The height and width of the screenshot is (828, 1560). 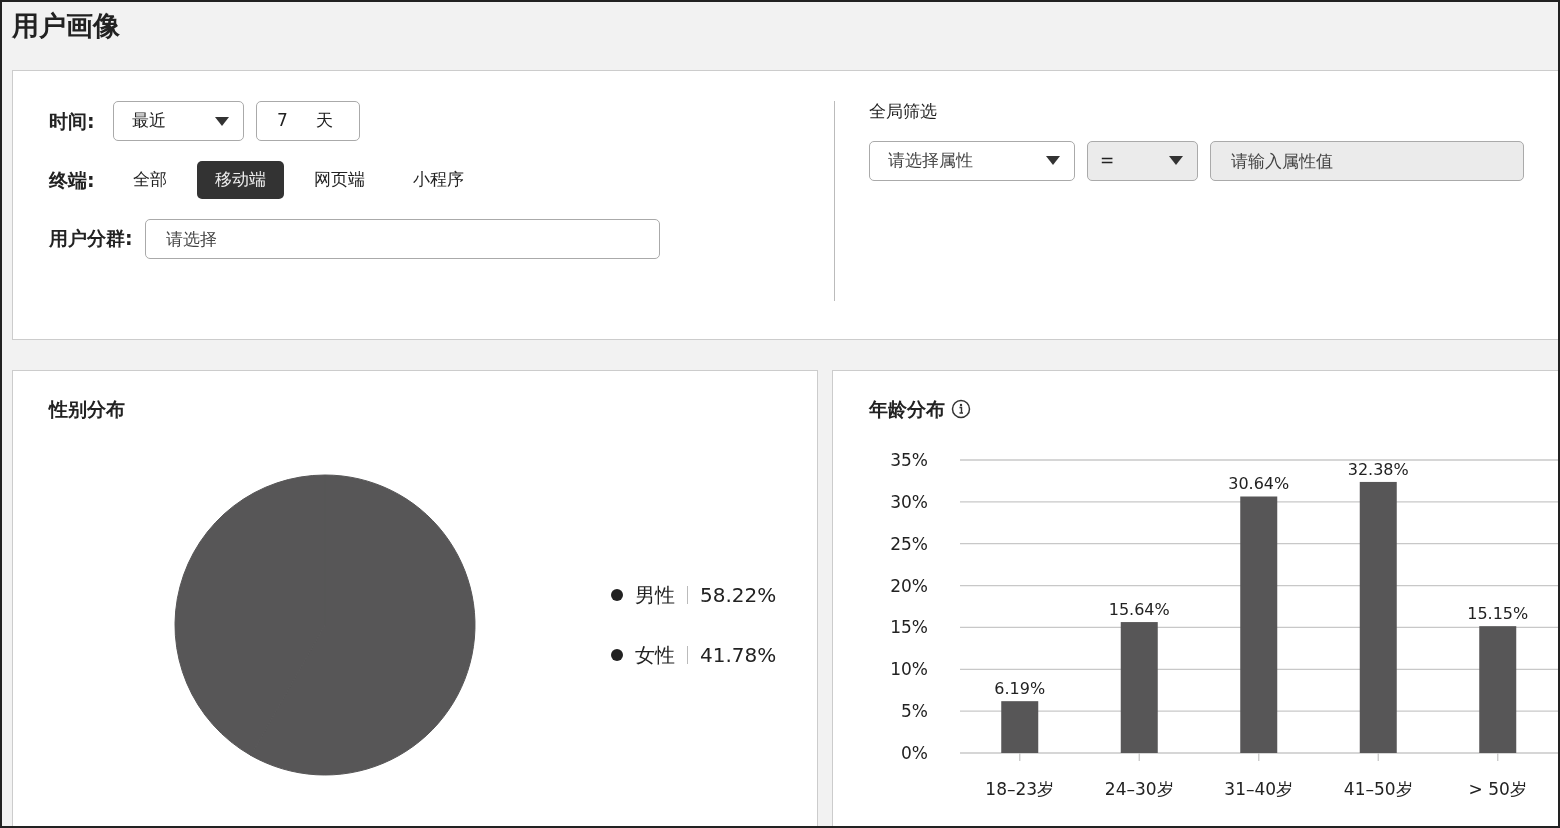 What do you see at coordinates (178, 121) in the screenshot?
I see `period-select: 最近` at bounding box center [178, 121].